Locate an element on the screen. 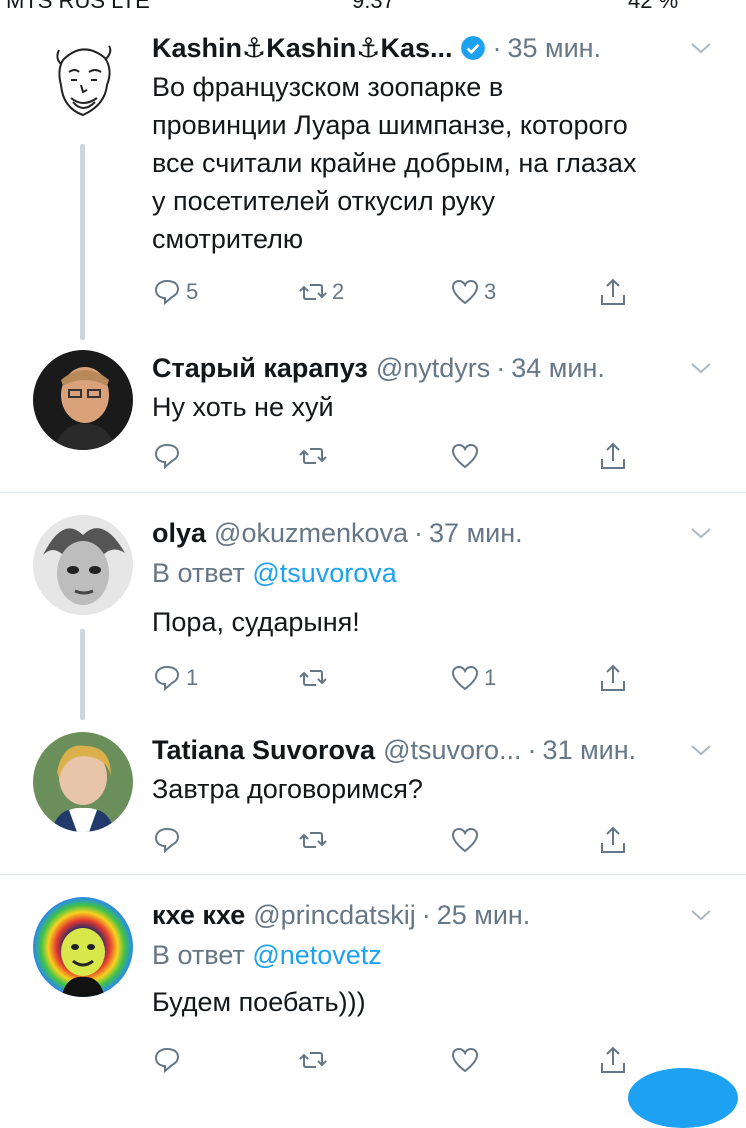 Image resolution: width=746 pixels, height=1128 pixels. author-name: кхе кхе is located at coordinates (198, 915).